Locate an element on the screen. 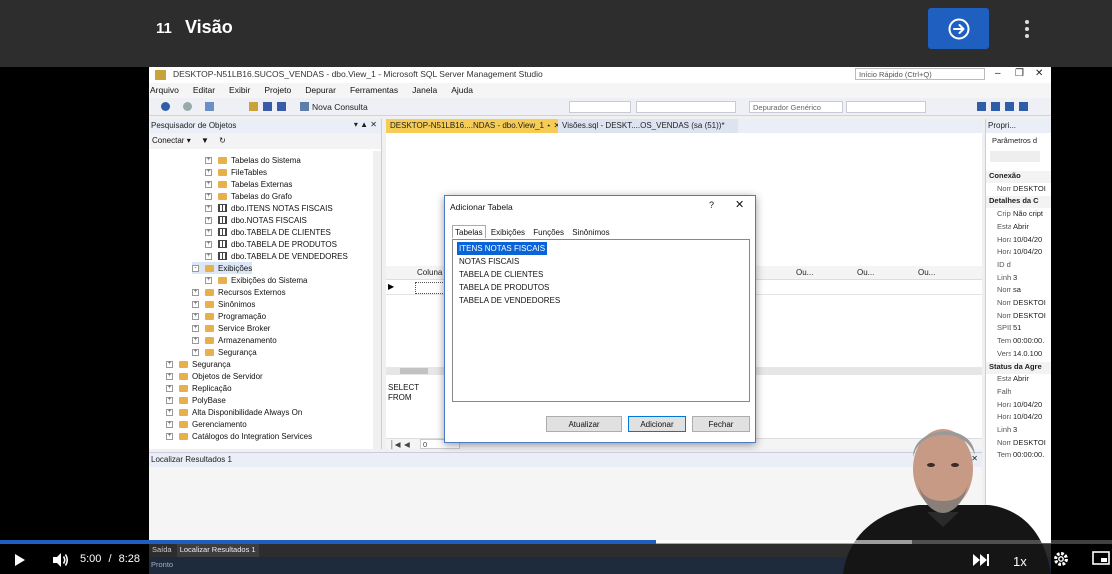  playback-speed-button: 1x is located at coordinates (1020, 561).